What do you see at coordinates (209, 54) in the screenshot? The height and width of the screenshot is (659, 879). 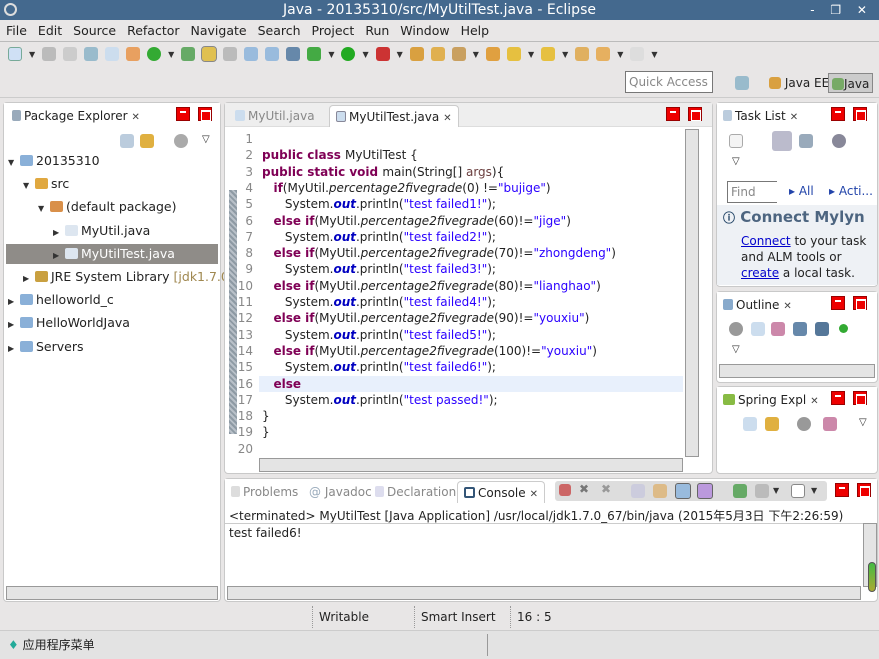 I see `mark-occurrences-icon` at bounding box center [209, 54].